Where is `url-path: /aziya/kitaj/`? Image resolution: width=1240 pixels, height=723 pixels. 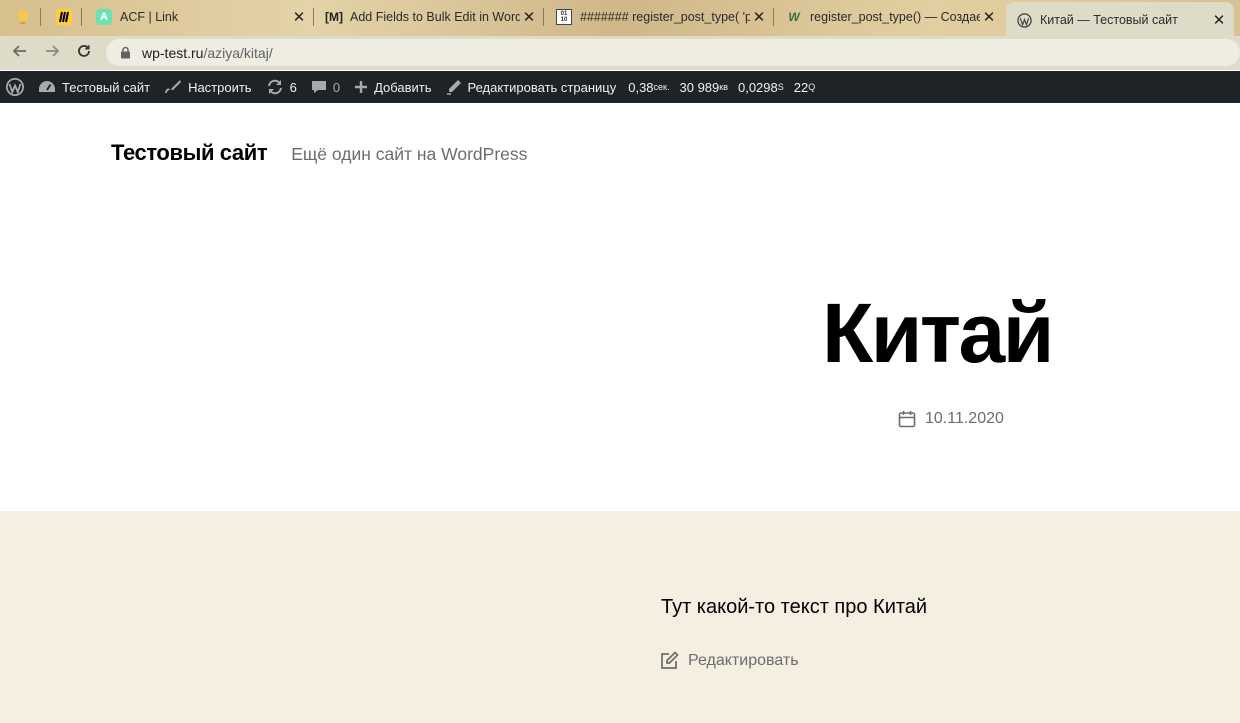 url-path: /aziya/kitaj/ is located at coordinates (238, 52).